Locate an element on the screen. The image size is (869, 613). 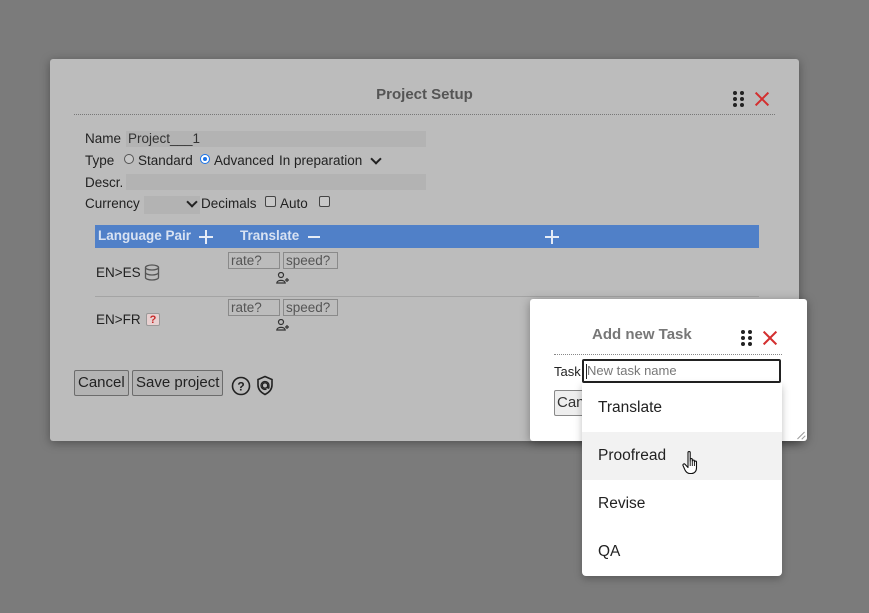
save-project-button: Save project is located at coordinates (178, 383).